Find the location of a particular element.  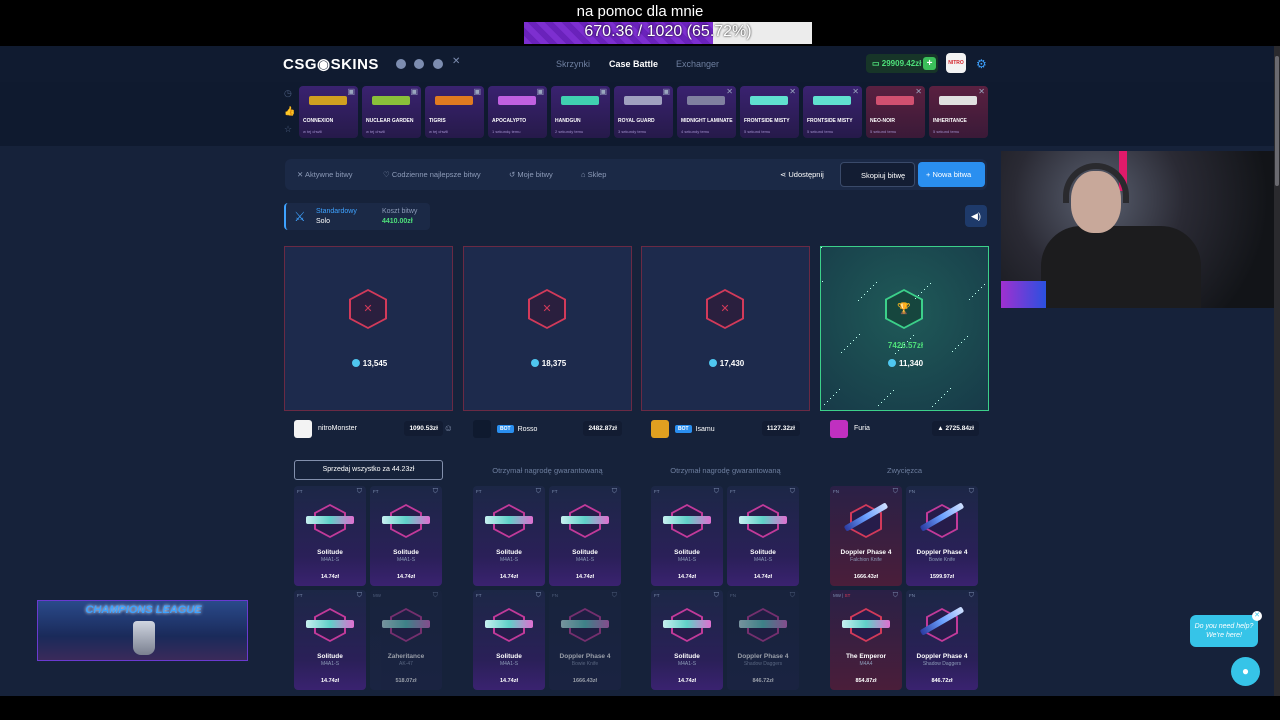

gear-icon: ⚙ is located at coordinates (981, 64).